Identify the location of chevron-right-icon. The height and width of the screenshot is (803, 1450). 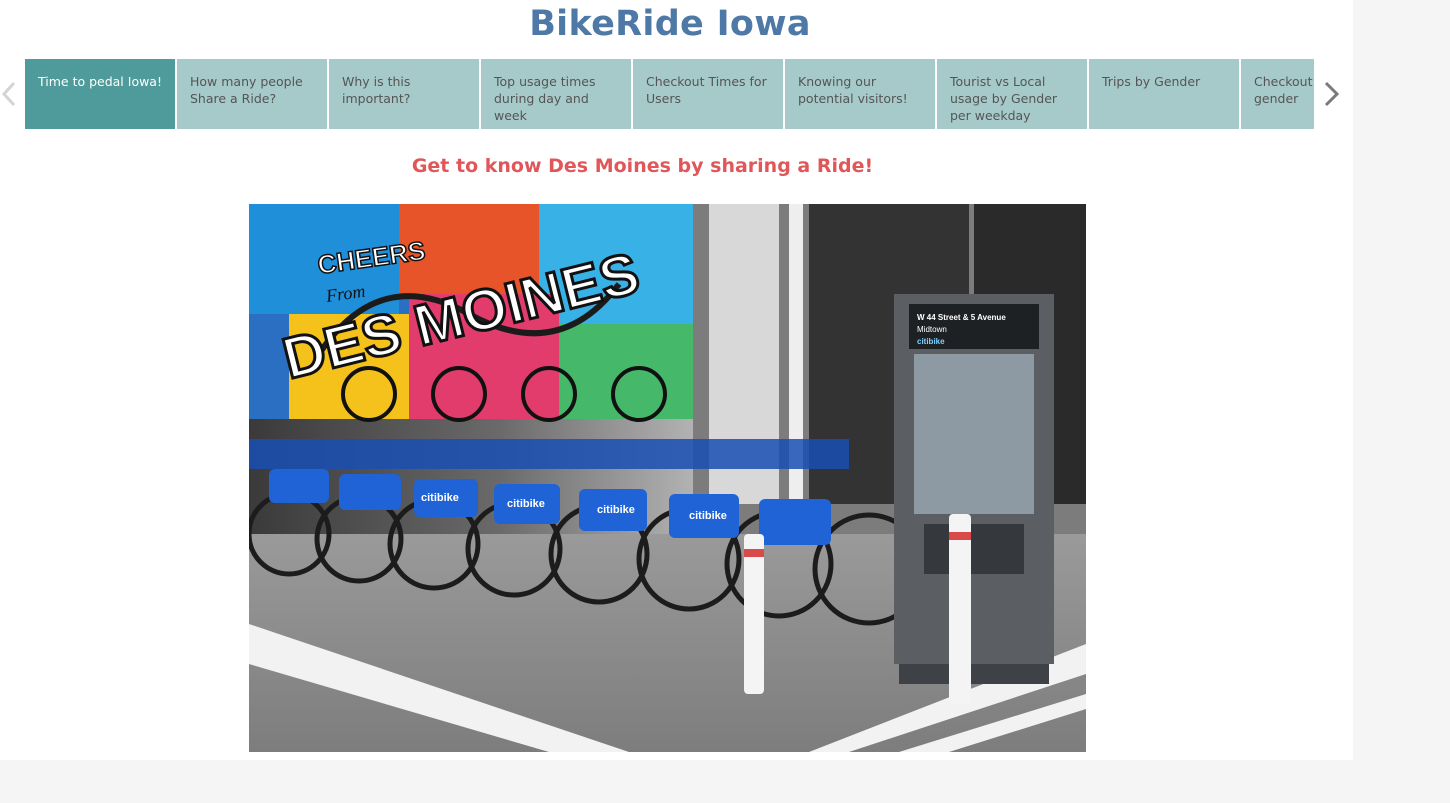
(1332, 94).